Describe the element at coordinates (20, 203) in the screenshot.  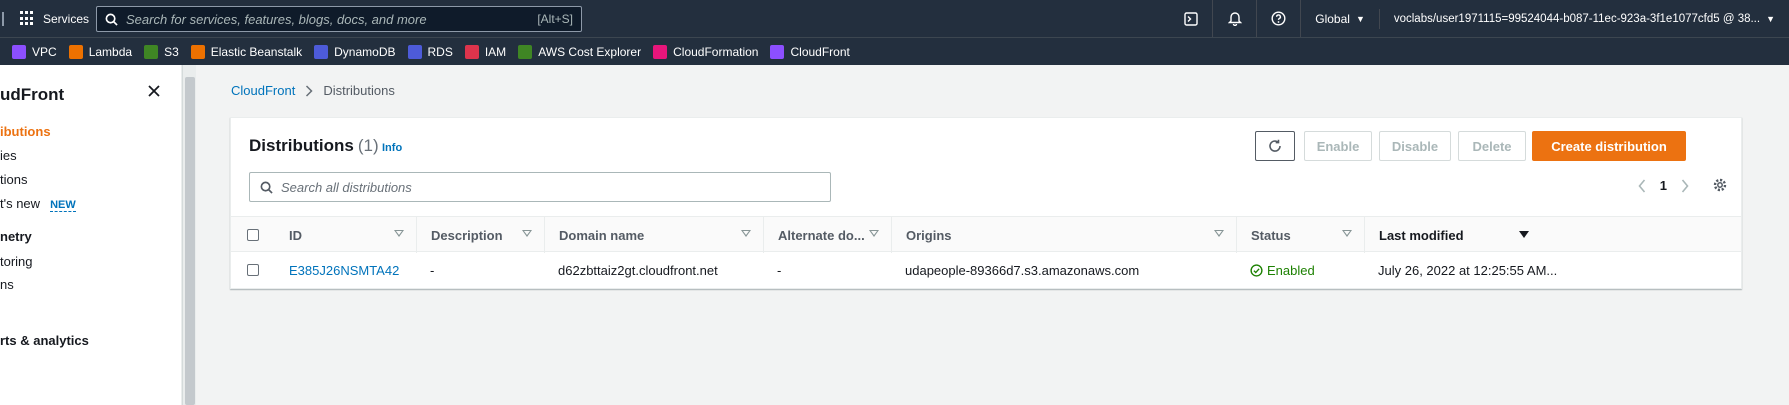
I see `sidebar-item-label: t's new` at that location.